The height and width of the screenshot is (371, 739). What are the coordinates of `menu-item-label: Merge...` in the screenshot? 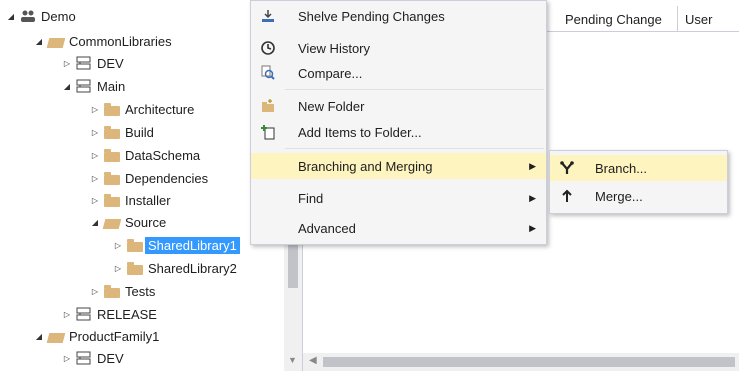 It's located at (619, 196).